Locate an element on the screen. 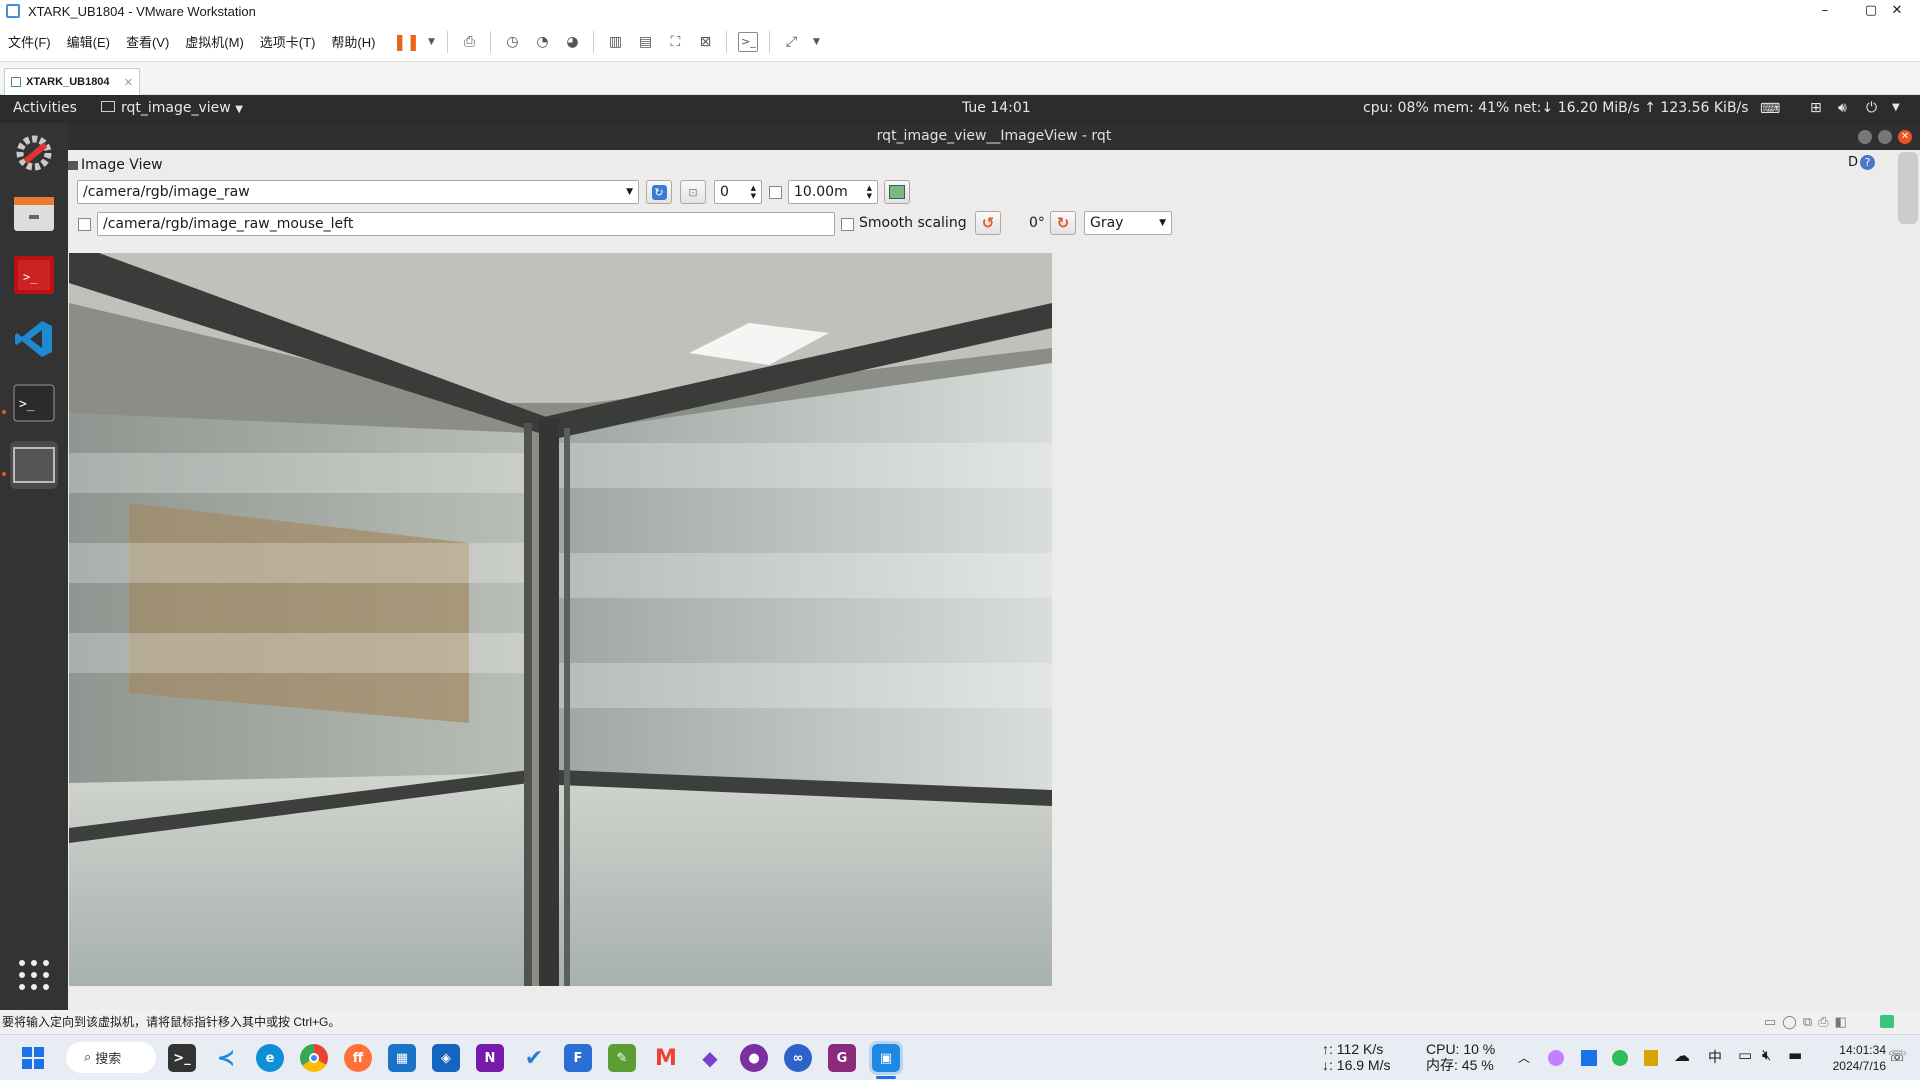  minimize-button: – is located at coordinates (1825, 11).